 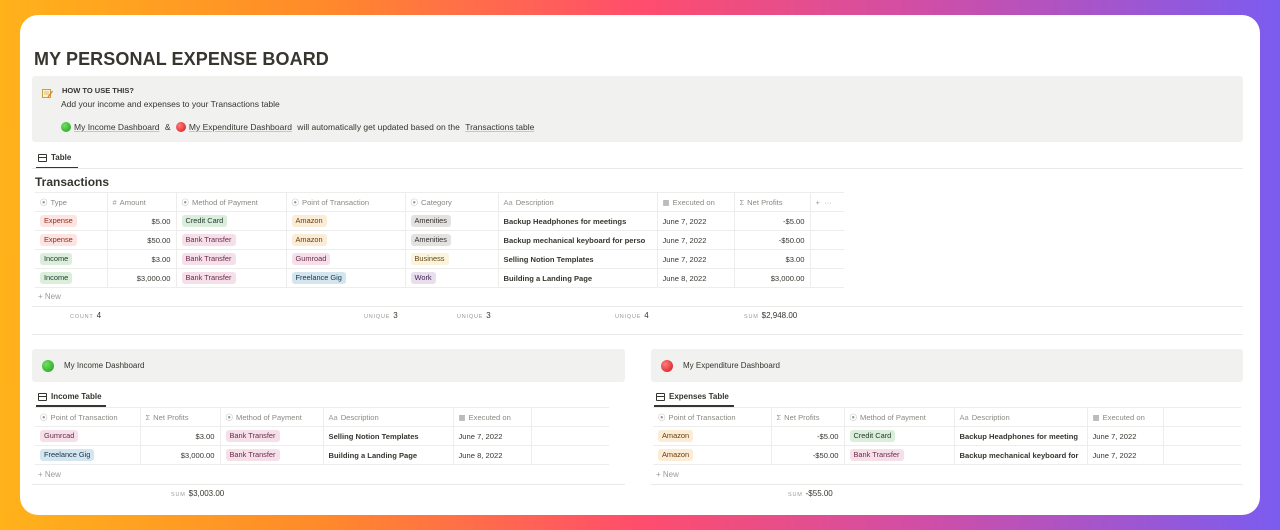 I want to click on page-title: MY PERSONAL EXPENSE BOARD, so click(x=181, y=59).